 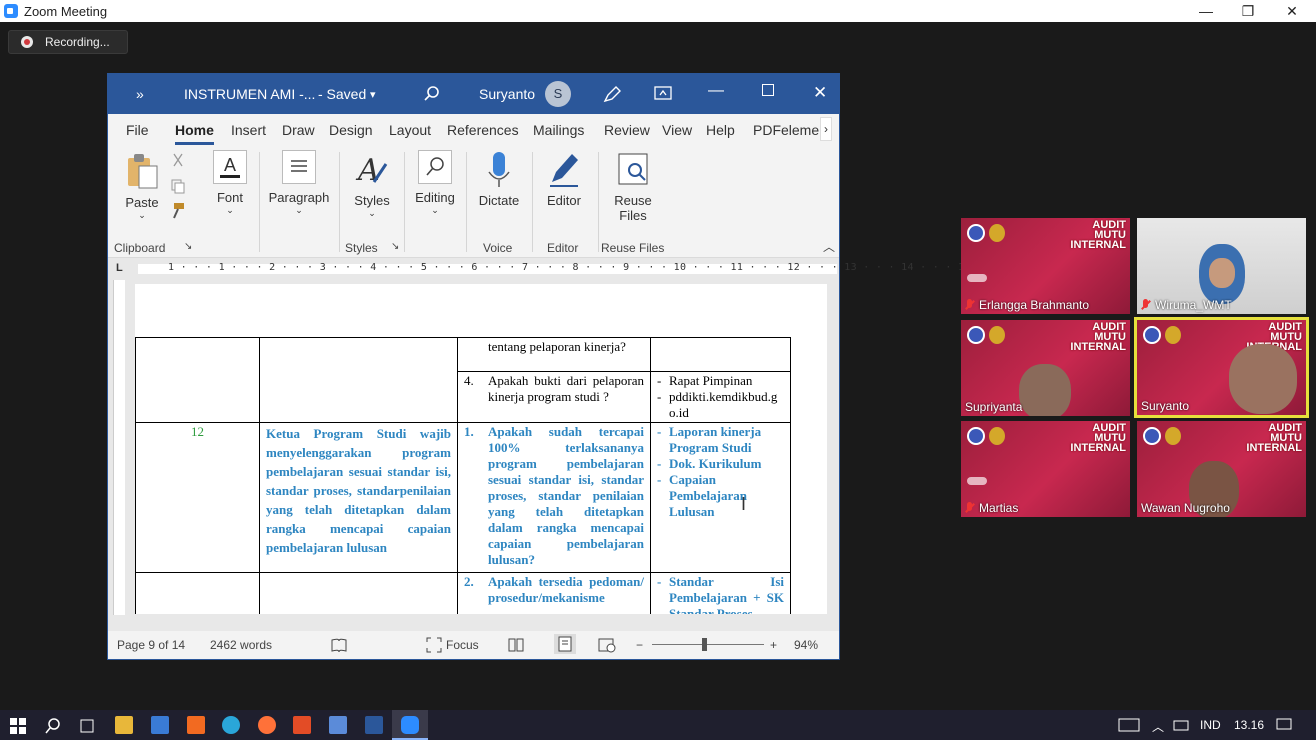 I want to click on window-title: Zoom Meeting, so click(x=66, y=11).